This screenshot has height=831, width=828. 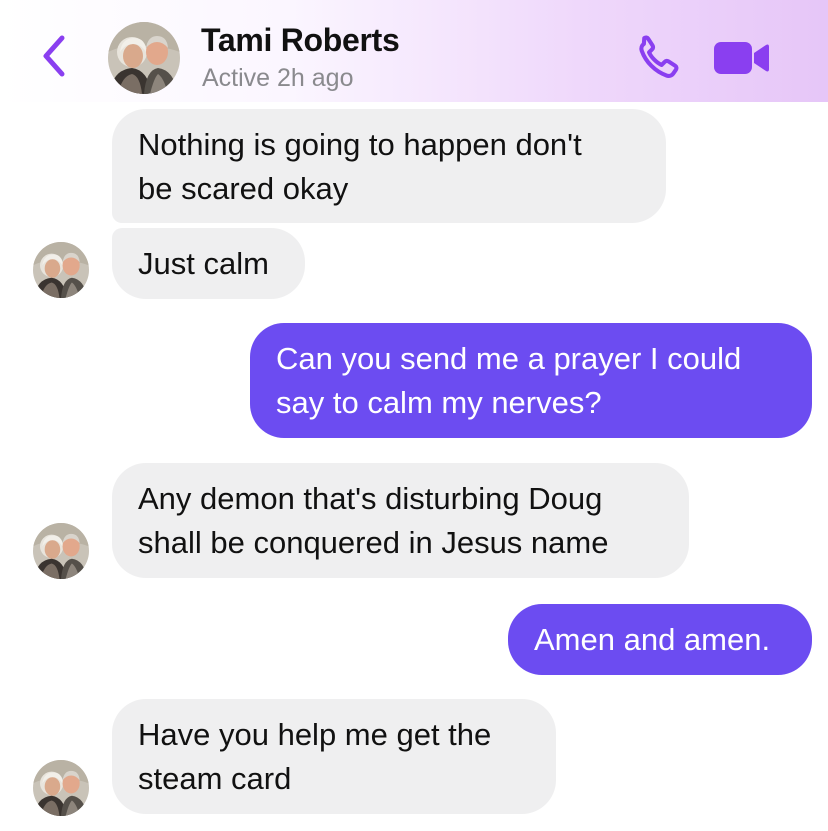 I want to click on message-text-line: Just calm, so click(x=203, y=263).